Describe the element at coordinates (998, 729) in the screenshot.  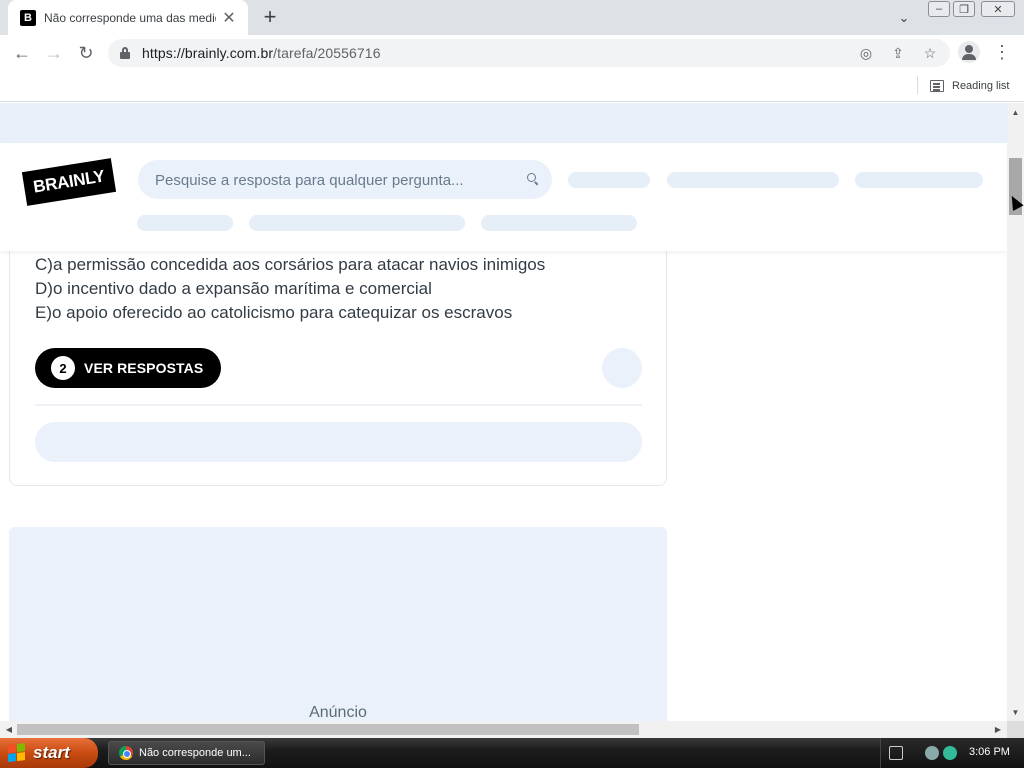
I see `scroll-right-arrow-icon: ▶` at that location.